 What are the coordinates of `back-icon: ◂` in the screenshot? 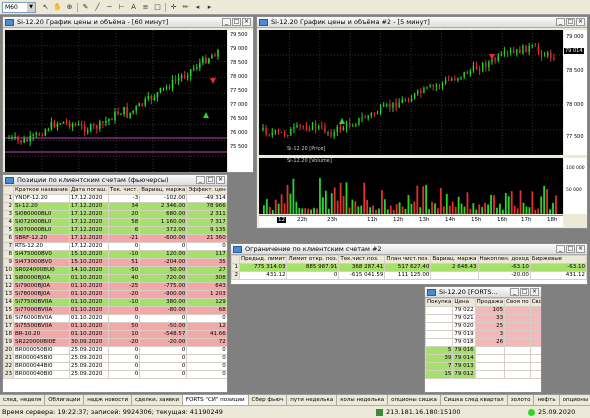 It's located at (197, 7).